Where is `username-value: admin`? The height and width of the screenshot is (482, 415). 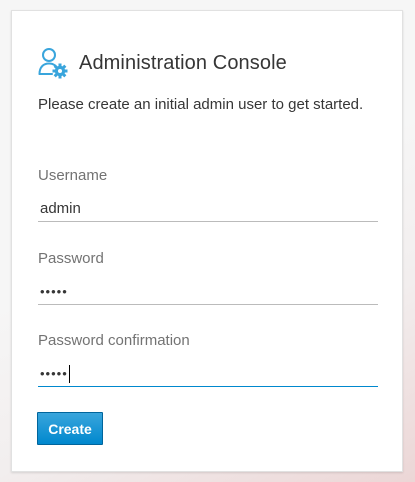 username-value: admin is located at coordinates (60, 208).